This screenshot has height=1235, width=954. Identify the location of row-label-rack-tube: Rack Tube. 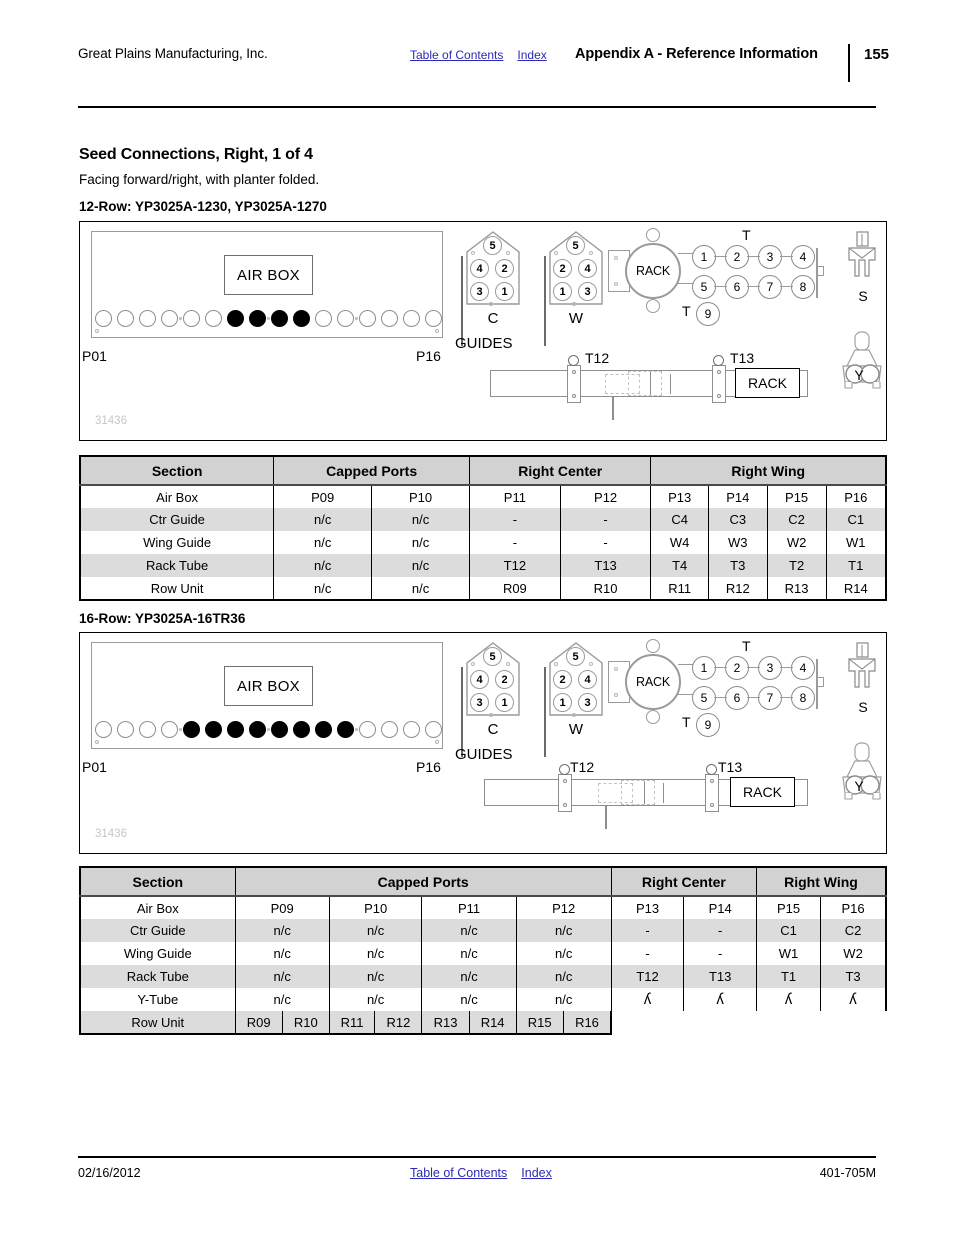
(177, 565).